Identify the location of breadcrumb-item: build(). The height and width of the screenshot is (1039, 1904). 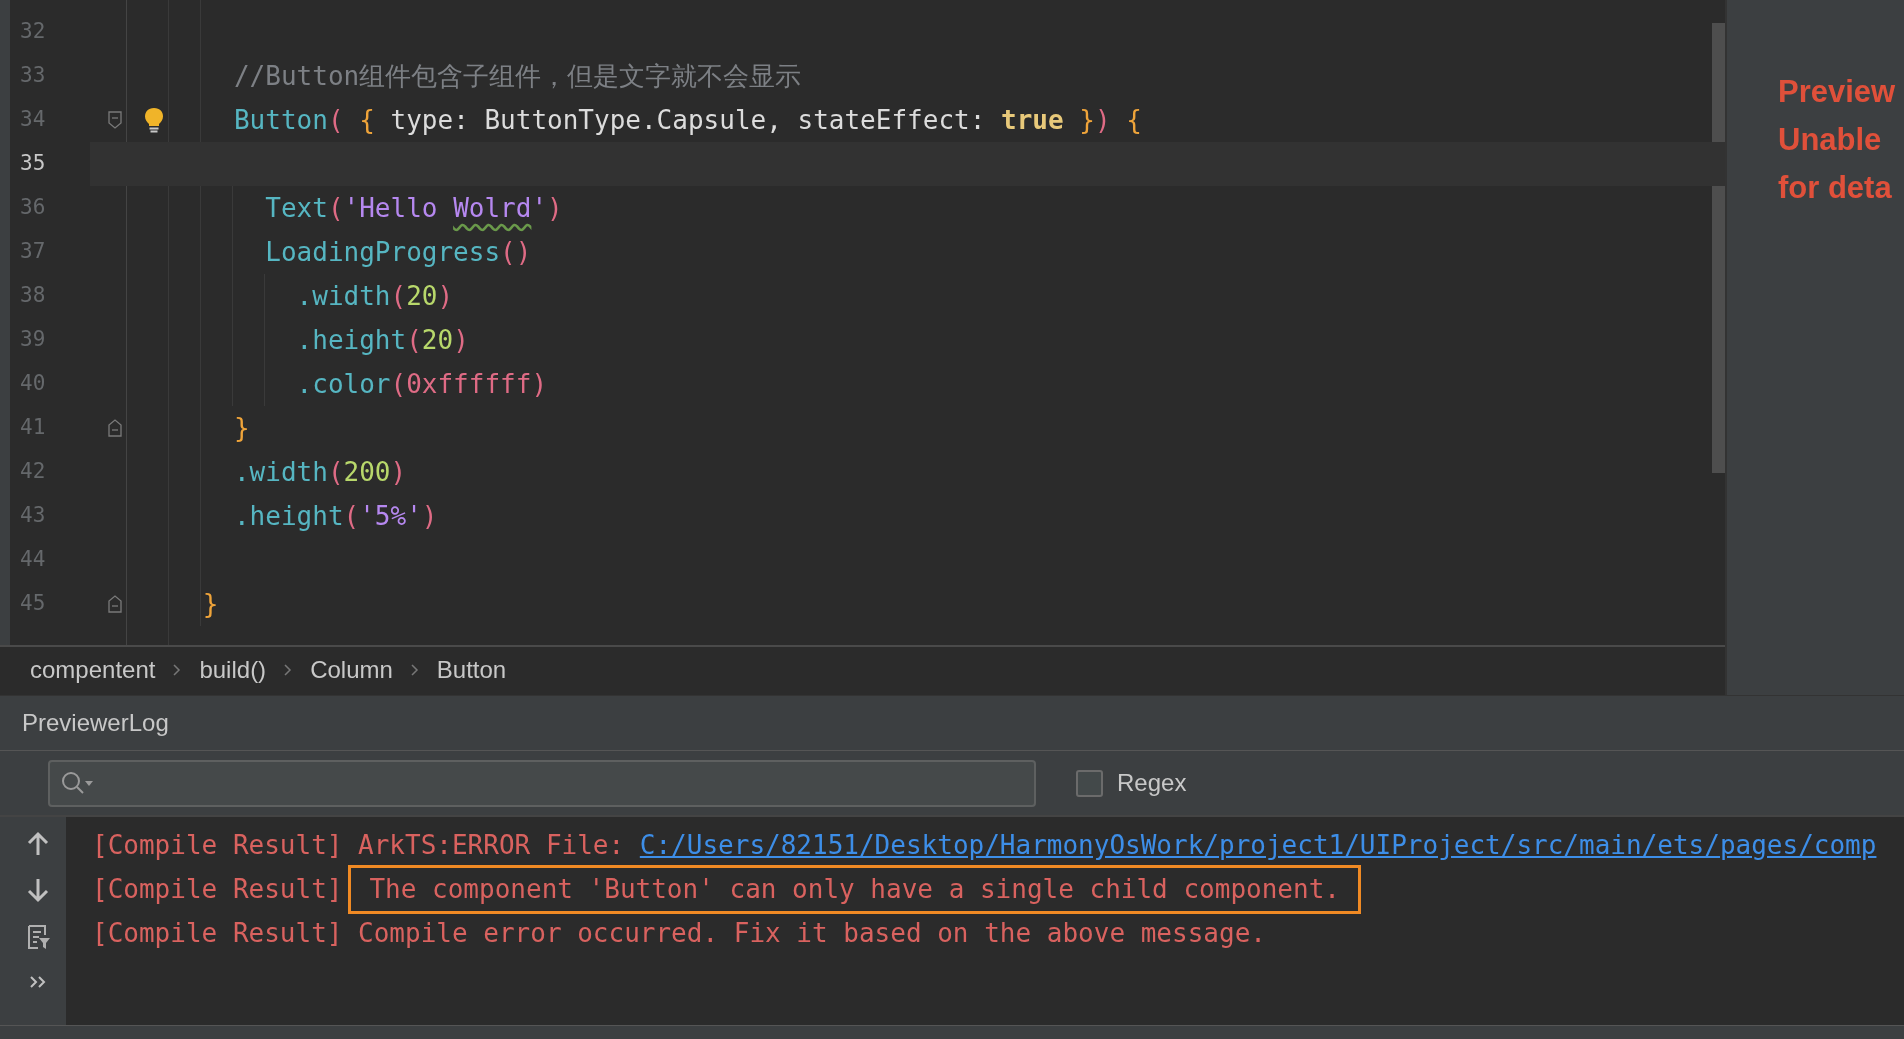
(233, 670).